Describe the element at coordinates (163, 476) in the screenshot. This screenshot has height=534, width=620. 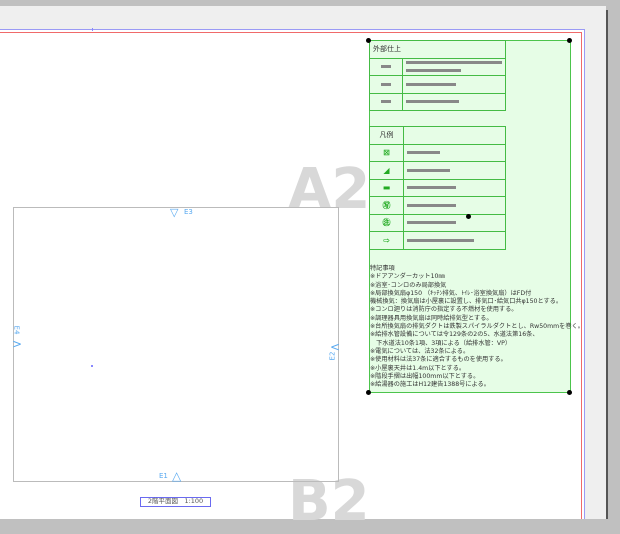
I see `elevation-label-e1: E1` at that location.